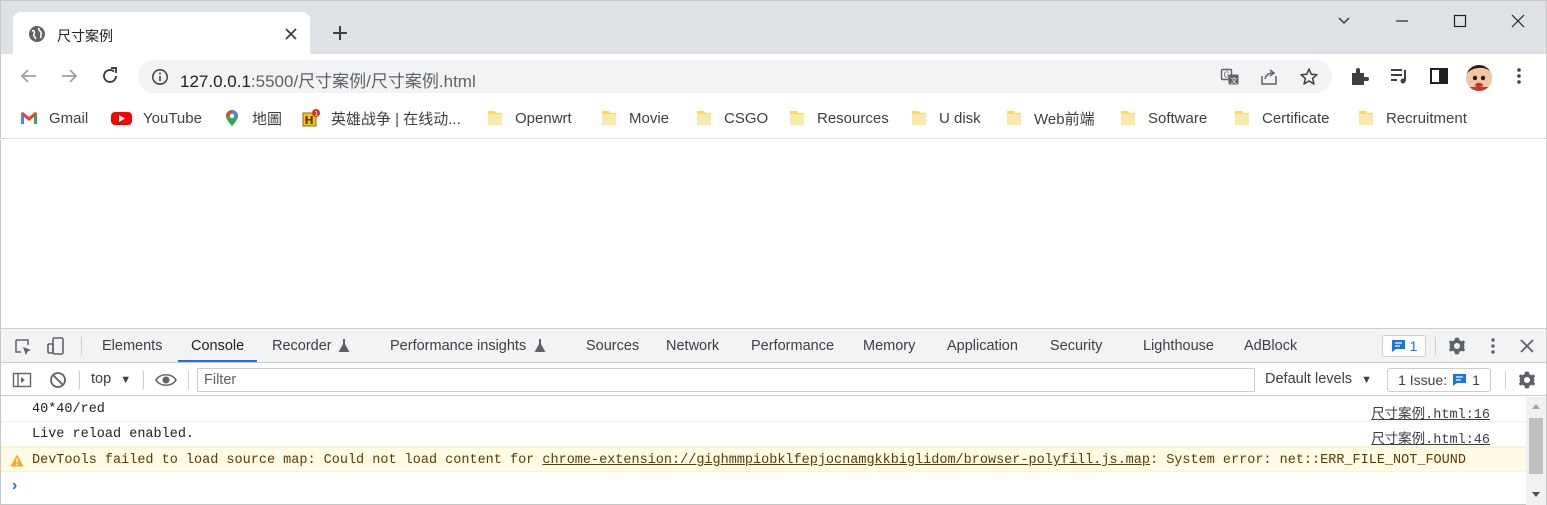 The width and height of the screenshot is (1547, 505). Describe the element at coordinates (1479, 78) in the screenshot. I see `avatar` at that location.